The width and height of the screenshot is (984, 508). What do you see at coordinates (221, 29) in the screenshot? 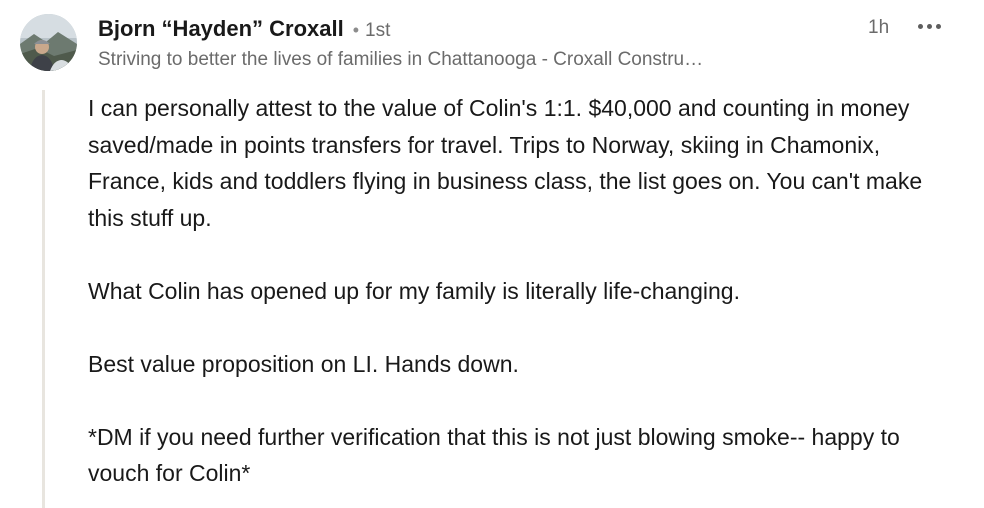
I see `author-name: Bjorn “Hayden” Croxall` at bounding box center [221, 29].